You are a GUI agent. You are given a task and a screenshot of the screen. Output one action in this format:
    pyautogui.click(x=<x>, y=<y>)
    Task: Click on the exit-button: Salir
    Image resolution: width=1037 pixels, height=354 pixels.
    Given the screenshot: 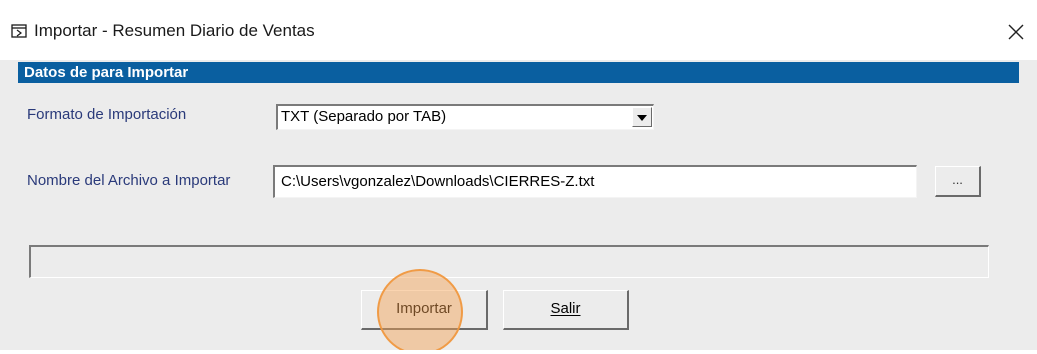 What is the action you would take?
    pyautogui.click(x=566, y=310)
    